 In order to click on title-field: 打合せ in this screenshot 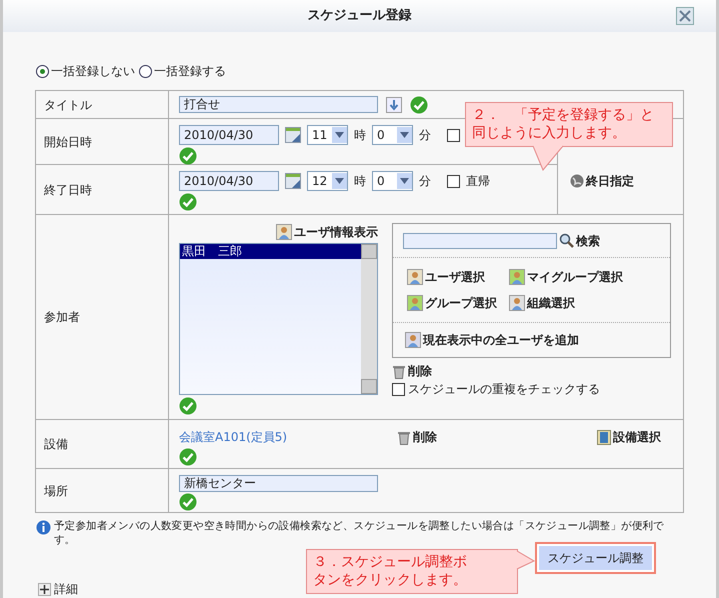, I will do `click(278, 104)`.